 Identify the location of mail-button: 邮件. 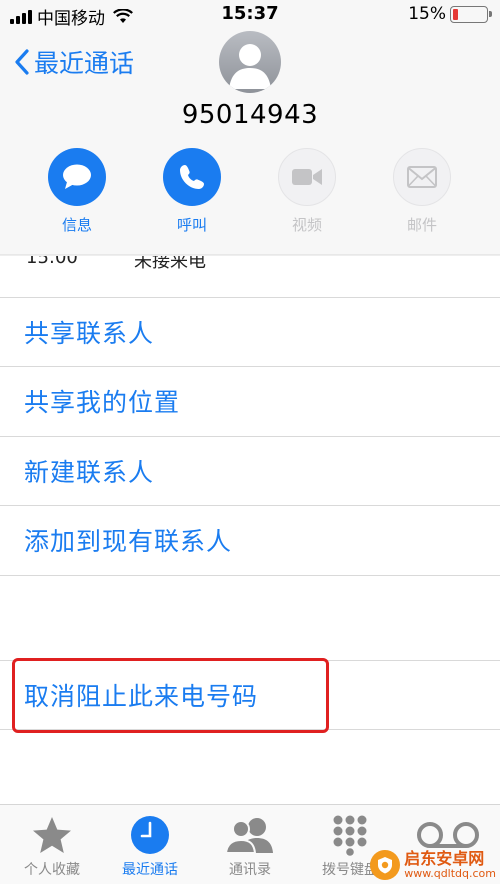
(422, 191).